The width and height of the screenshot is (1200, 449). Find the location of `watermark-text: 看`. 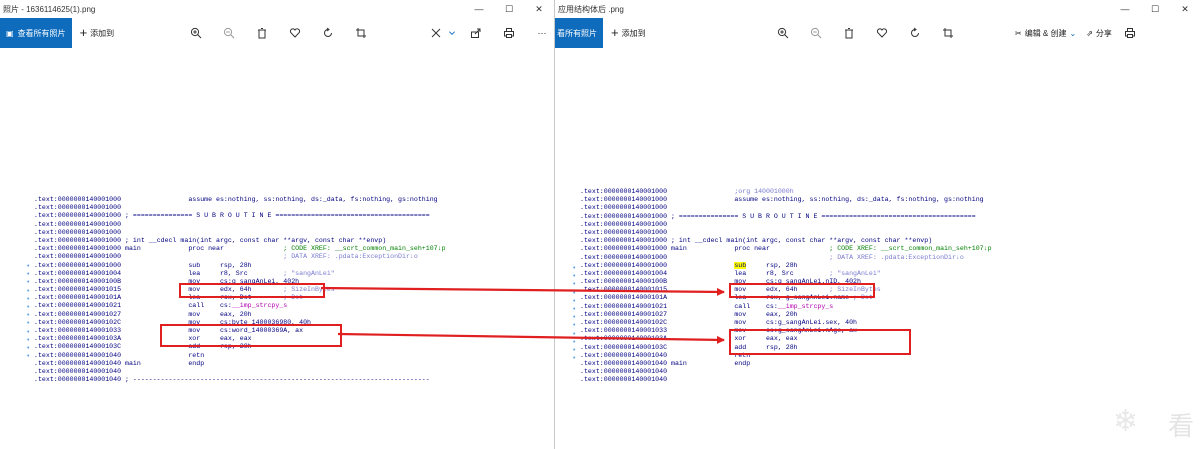

watermark-text: 看 is located at coordinates (1180, 426).